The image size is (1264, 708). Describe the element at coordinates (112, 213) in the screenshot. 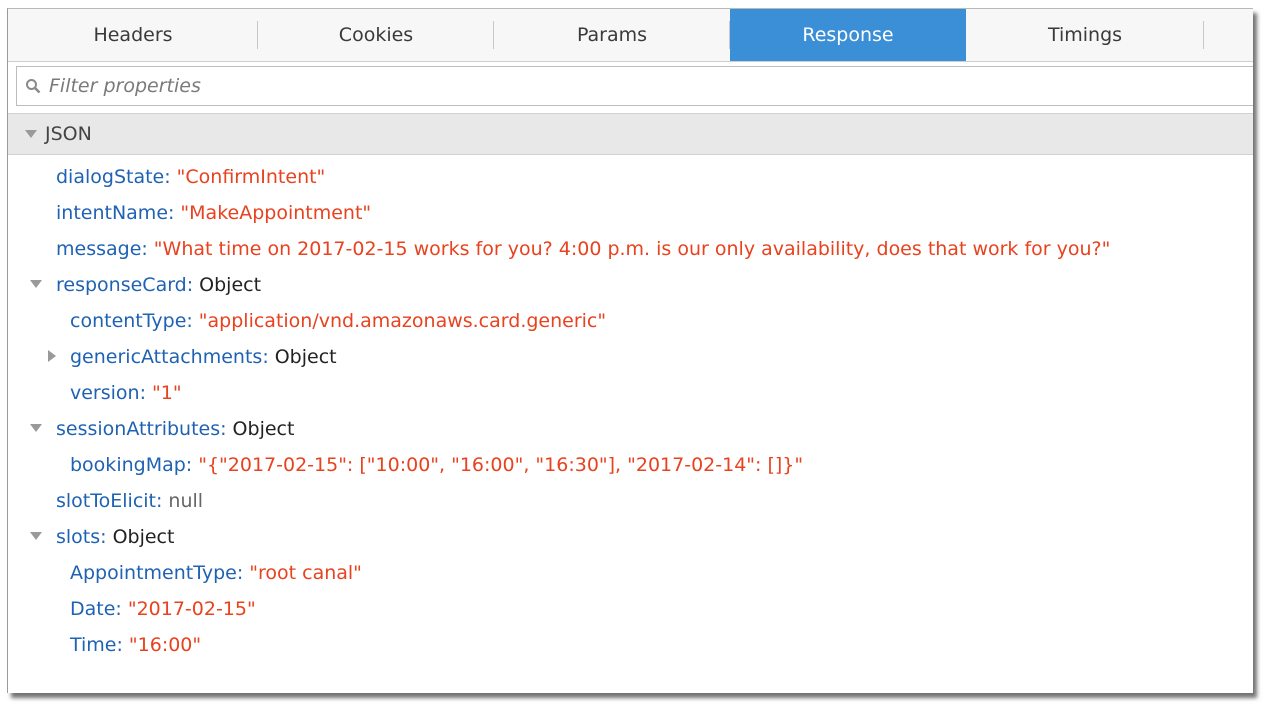

I see `property-key: intentName` at that location.